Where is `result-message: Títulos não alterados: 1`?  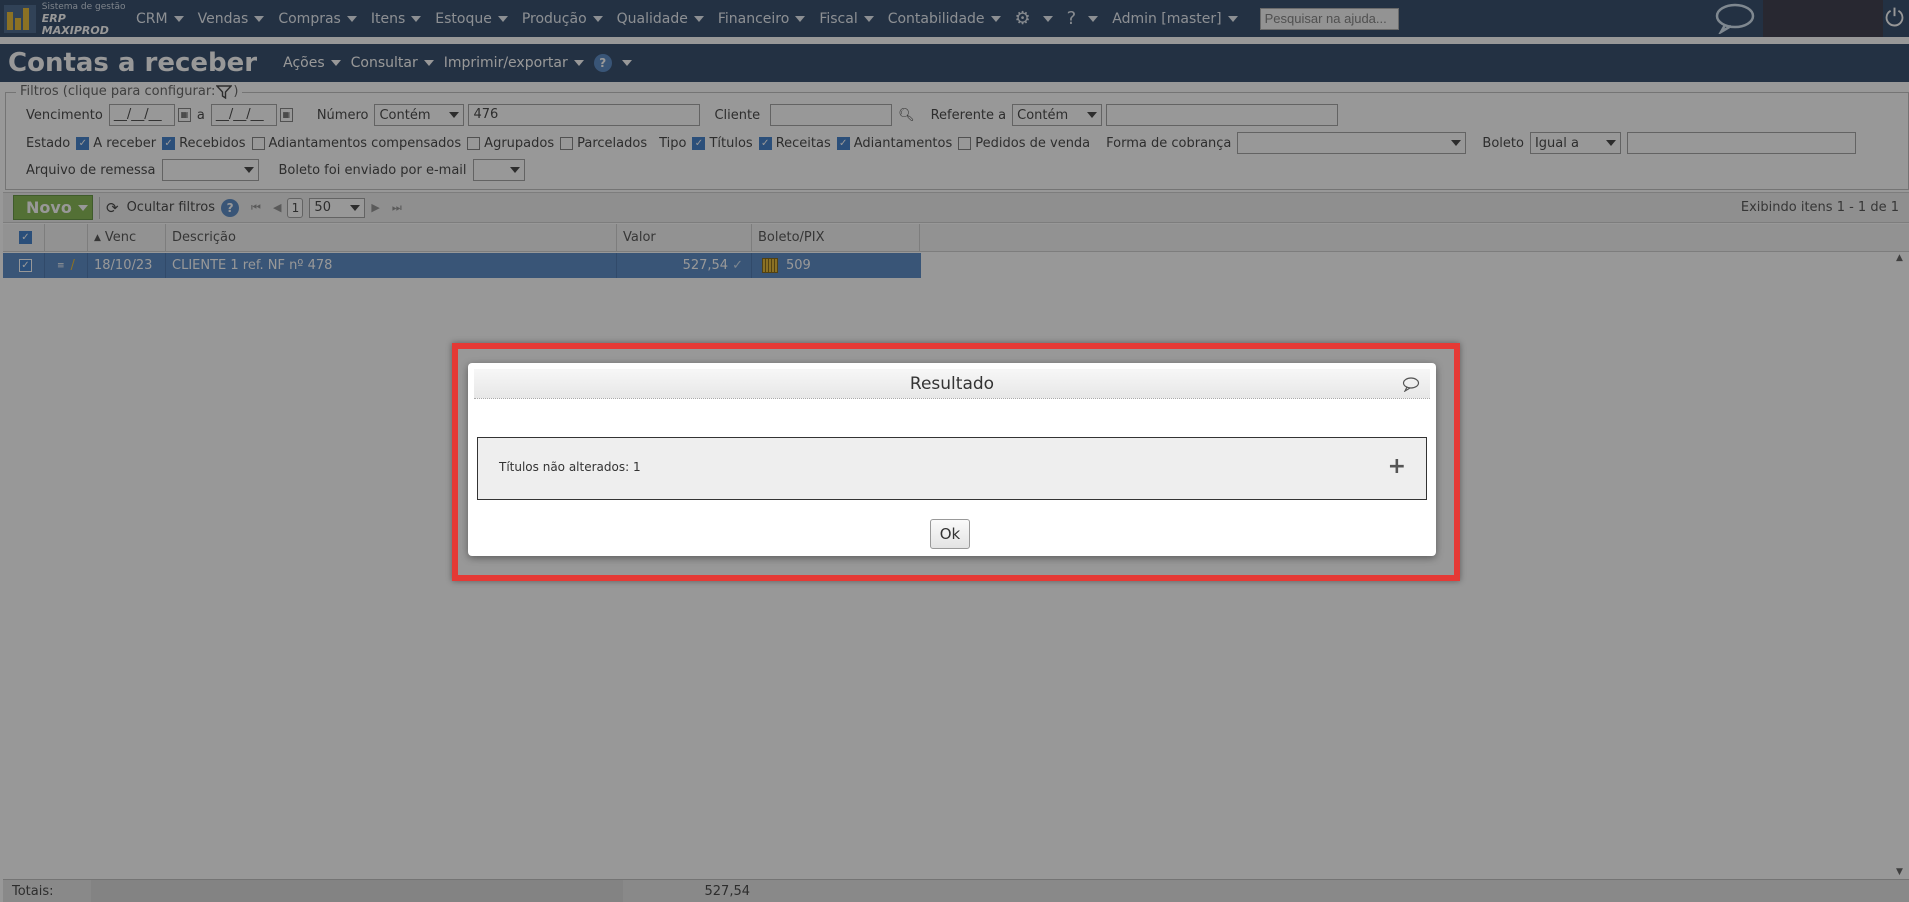
result-message: Títulos não alterados: 1 is located at coordinates (570, 467).